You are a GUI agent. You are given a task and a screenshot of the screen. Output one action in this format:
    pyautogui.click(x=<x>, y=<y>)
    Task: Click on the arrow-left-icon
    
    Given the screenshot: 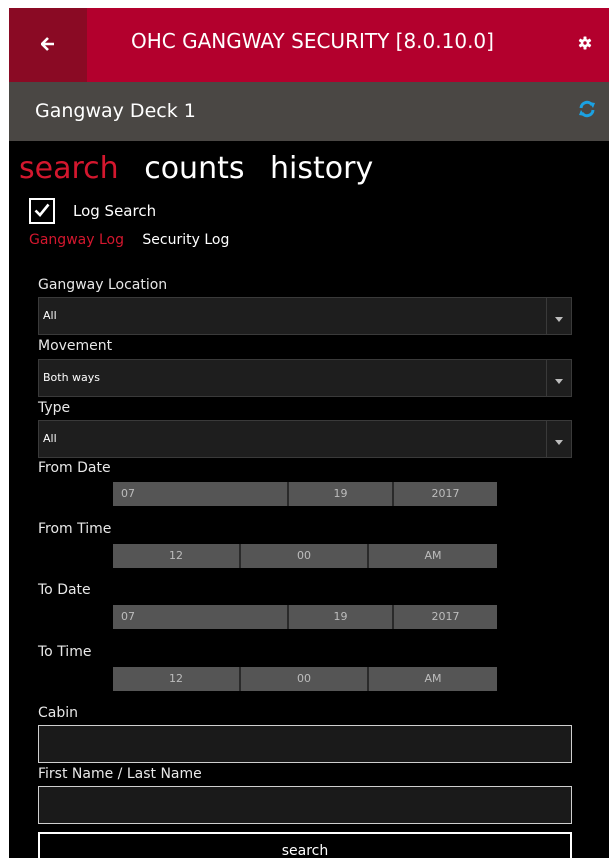 What is the action you would take?
    pyautogui.click(x=47, y=45)
    